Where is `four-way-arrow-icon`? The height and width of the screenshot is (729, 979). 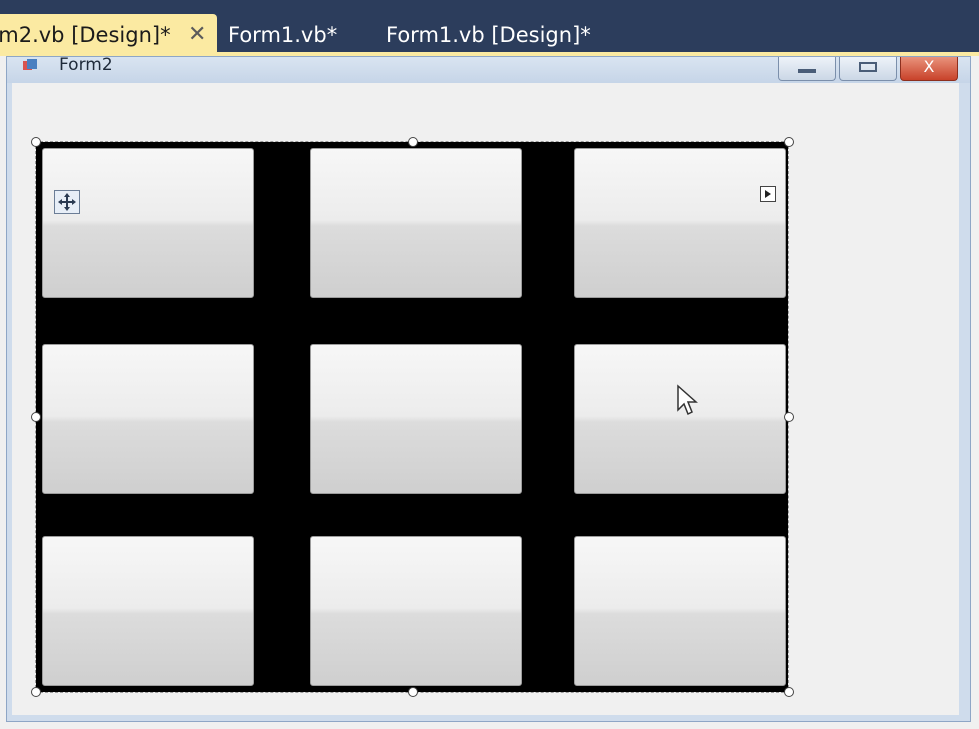 four-way-arrow-icon is located at coordinates (67, 202).